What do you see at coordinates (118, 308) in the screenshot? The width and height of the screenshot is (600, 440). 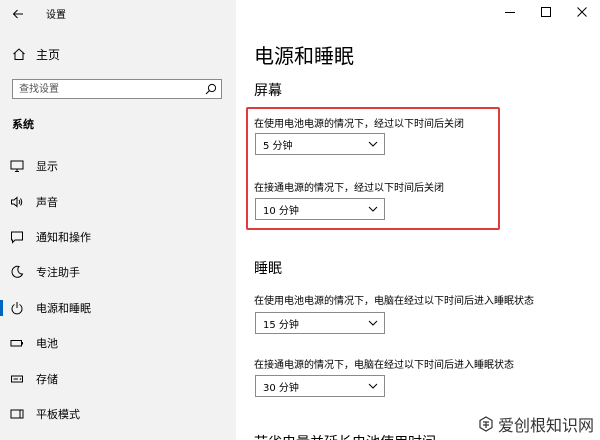 I see `sidebar-item-power-sleep: 电源和睡眠` at bounding box center [118, 308].